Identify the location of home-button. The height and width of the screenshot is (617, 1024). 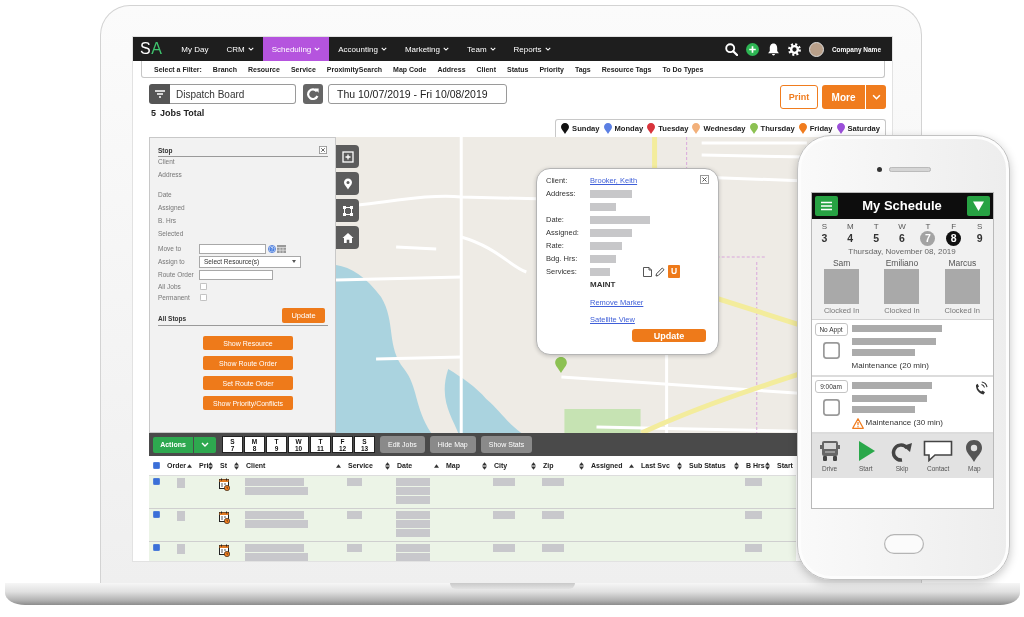
(347, 237).